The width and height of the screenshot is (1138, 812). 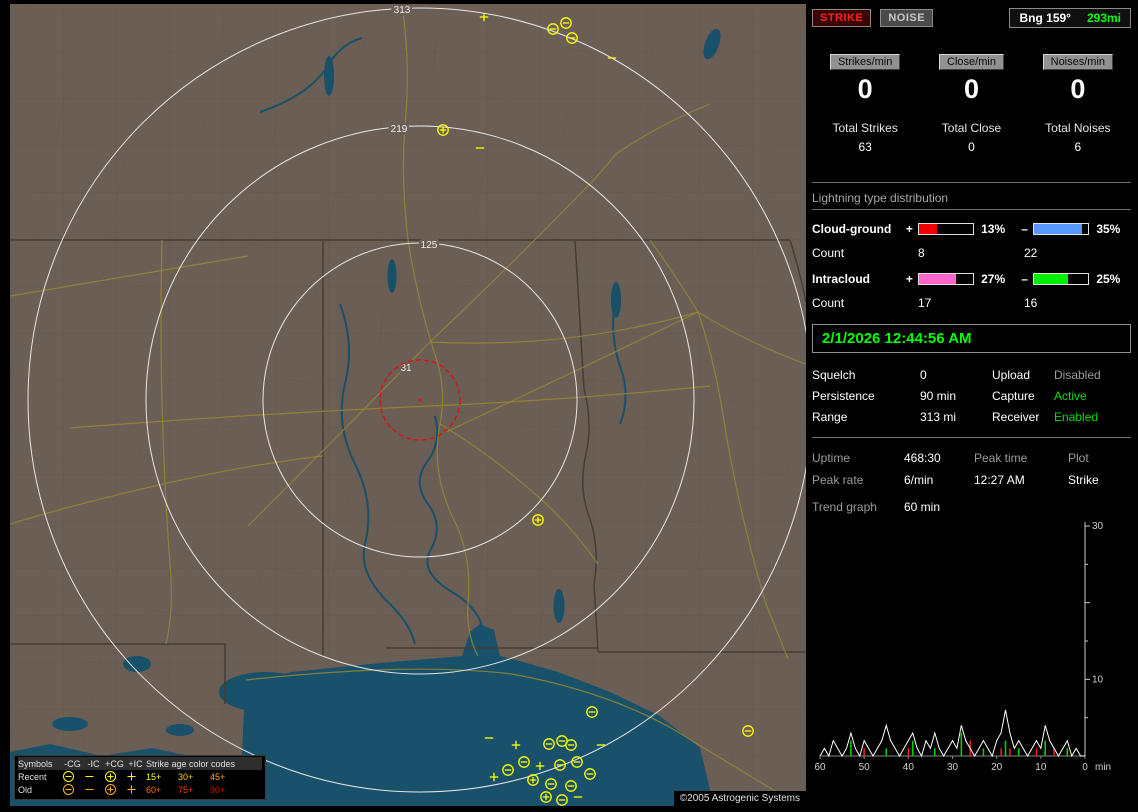 I want to click on legend-old-label: Old, so click(x=25, y=789).